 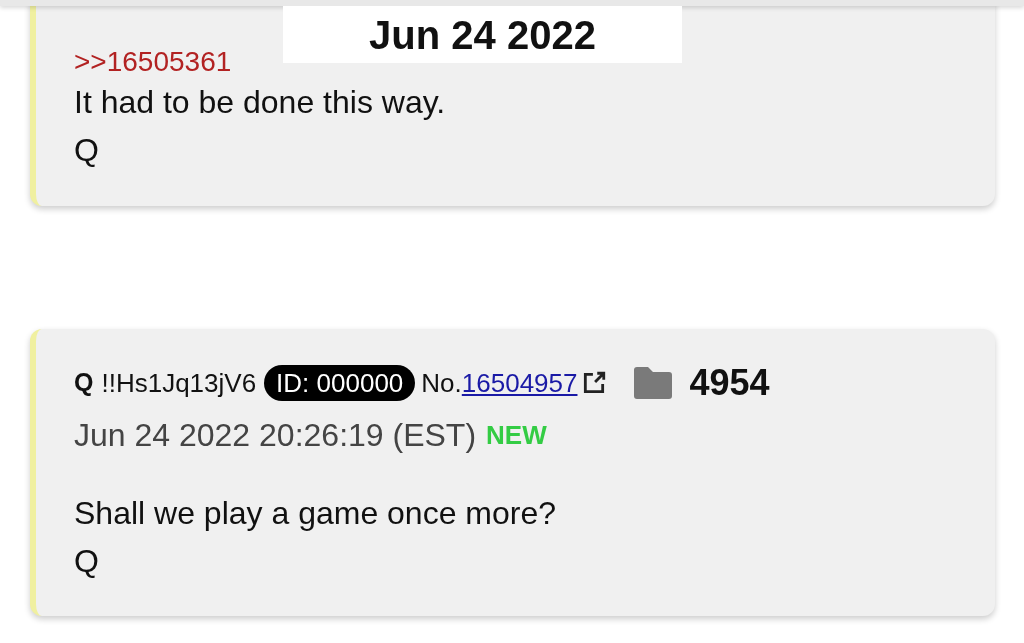 I want to click on poster-name: Q, so click(x=84, y=383).